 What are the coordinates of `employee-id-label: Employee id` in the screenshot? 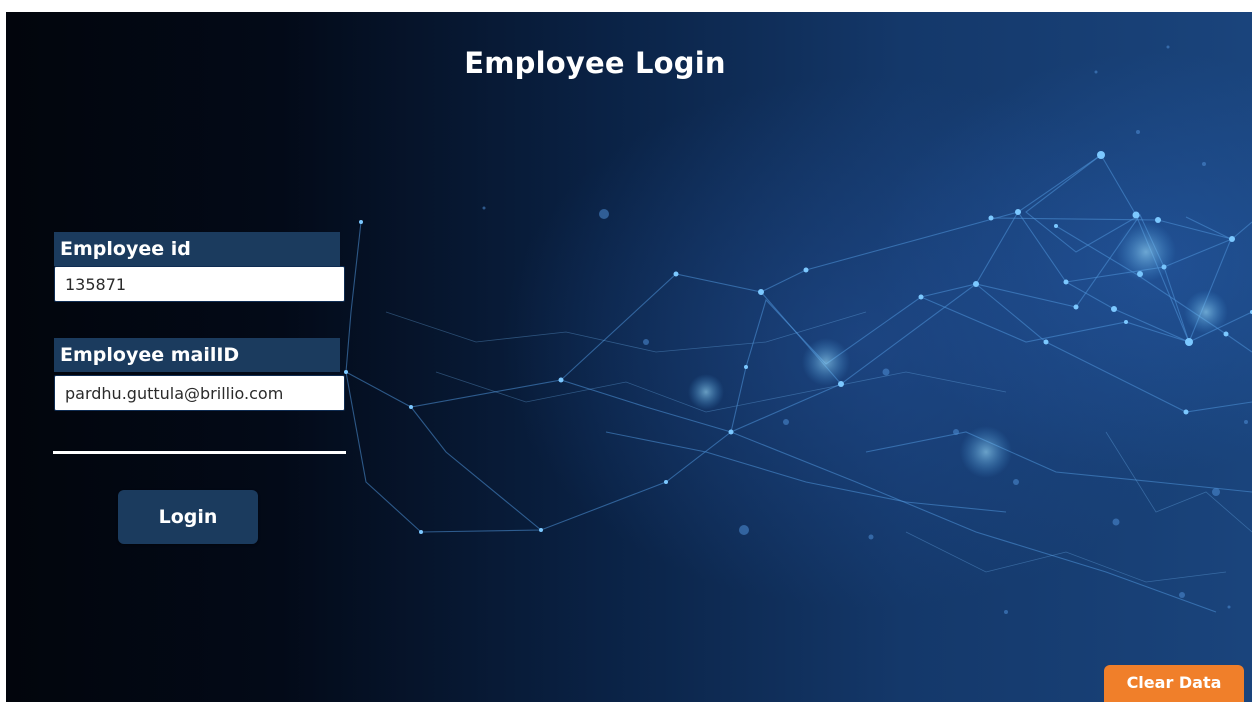 It's located at (197, 249).